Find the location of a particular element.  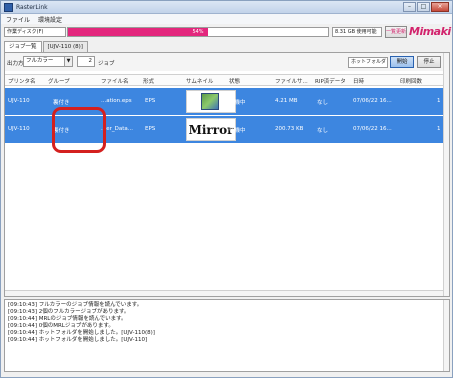

column-filename: ファイル名 is located at coordinates (115, 81).